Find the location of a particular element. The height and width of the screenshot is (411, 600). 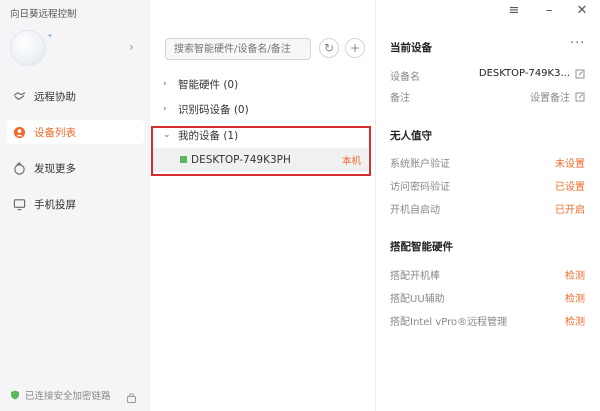

sparkle-icon: ✦ is located at coordinates (50, 36).